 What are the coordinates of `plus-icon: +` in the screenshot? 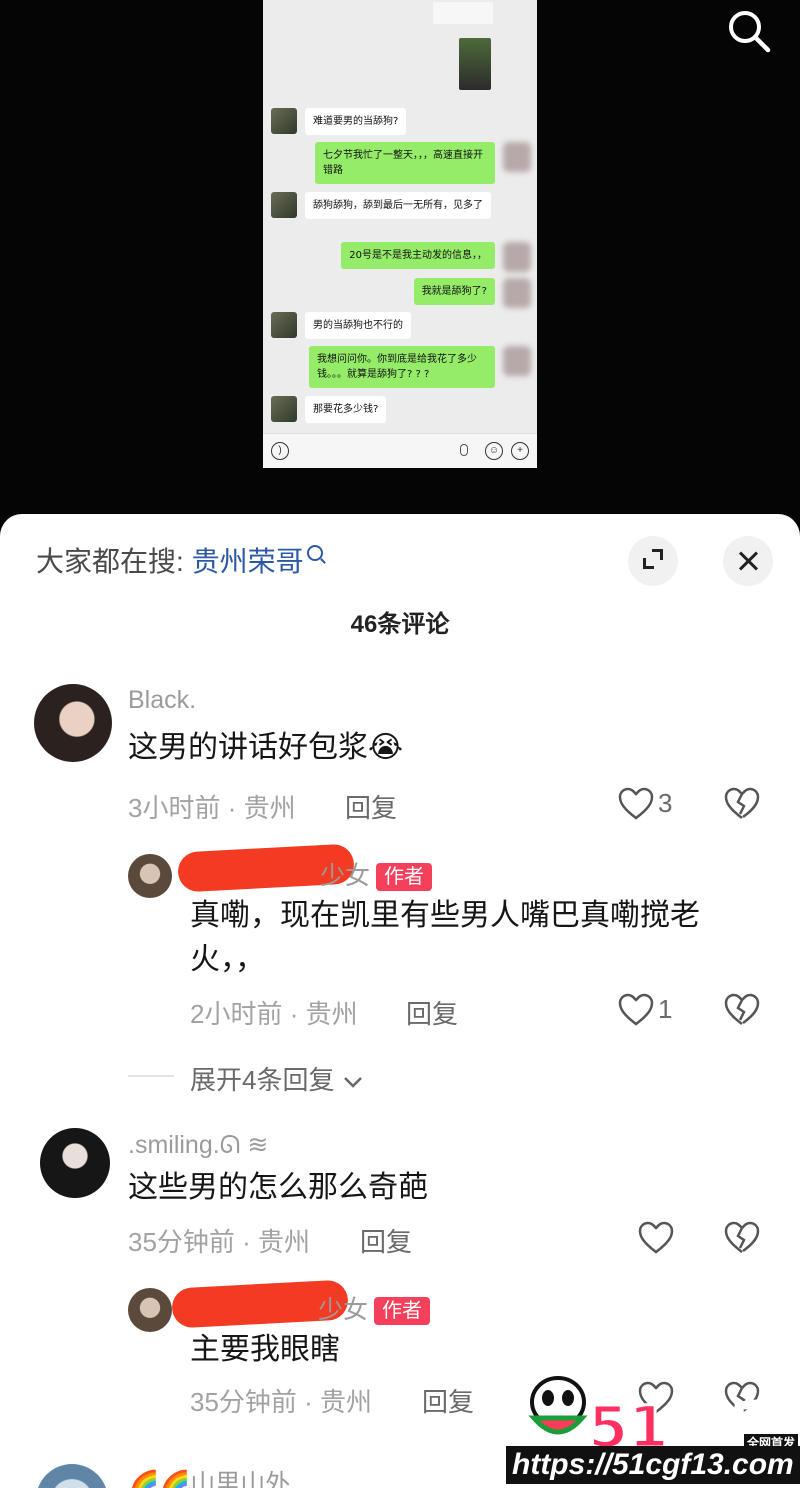 It's located at (520, 451).